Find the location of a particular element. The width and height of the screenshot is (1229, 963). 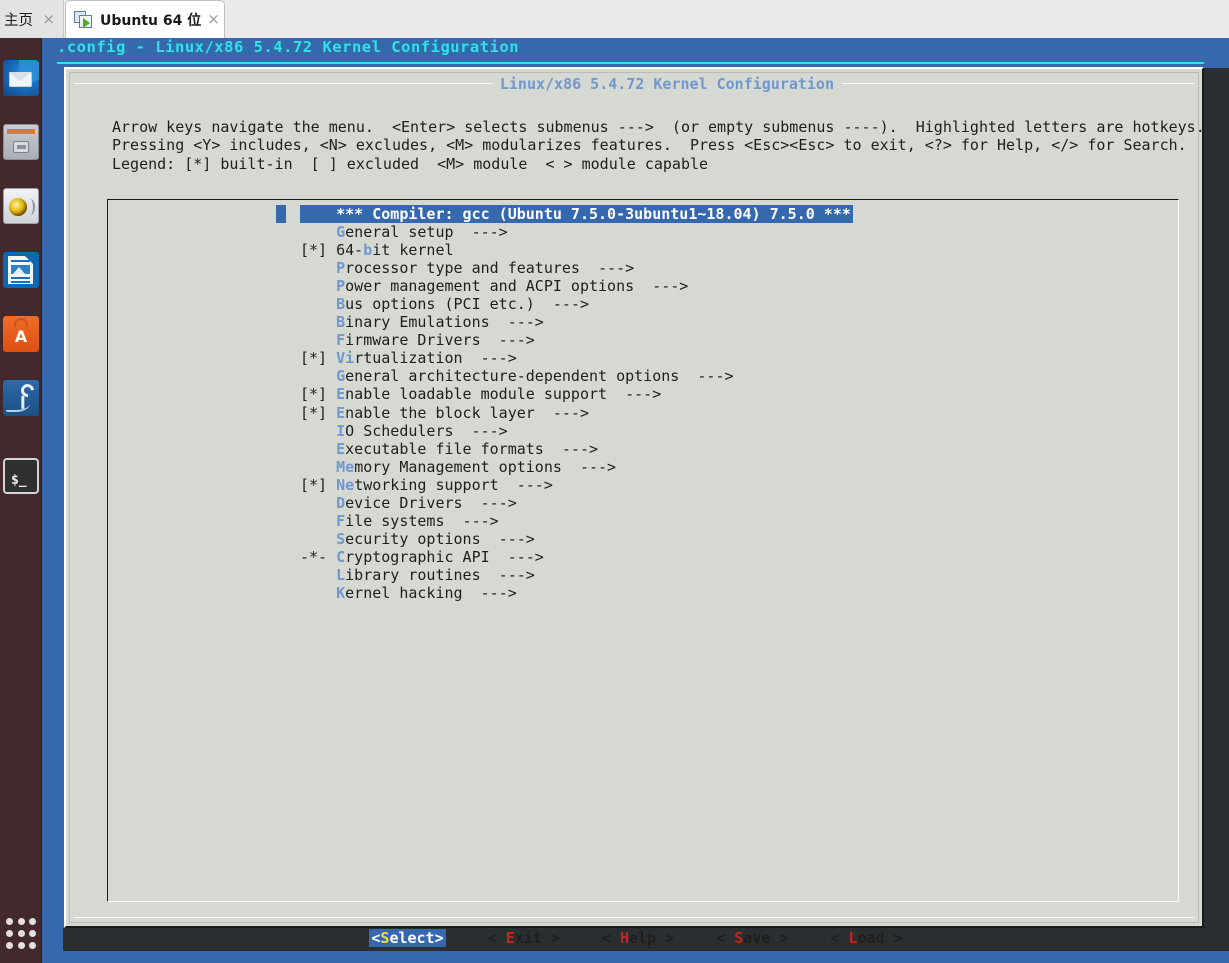

title-underline is located at coordinates (630, 63).